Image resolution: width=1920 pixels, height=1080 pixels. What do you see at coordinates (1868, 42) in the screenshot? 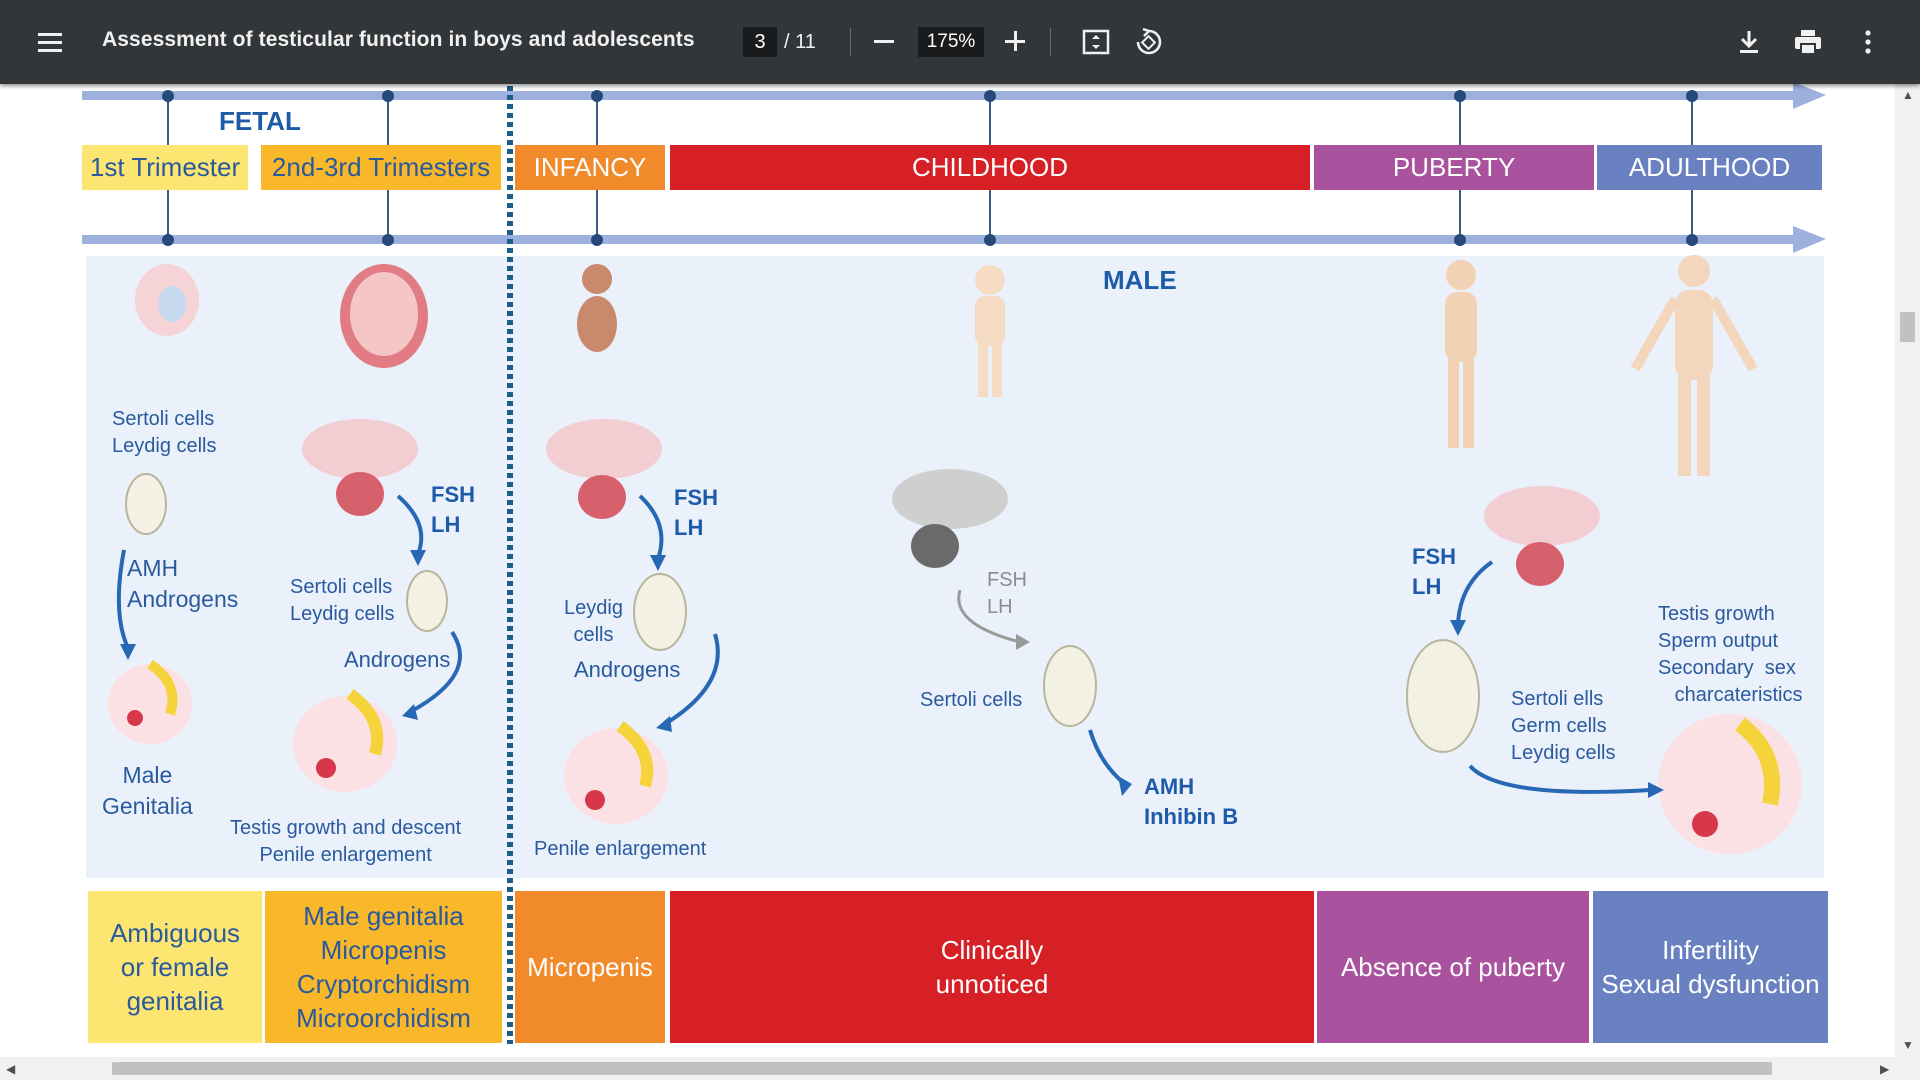
I see `more-icon` at bounding box center [1868, 42].